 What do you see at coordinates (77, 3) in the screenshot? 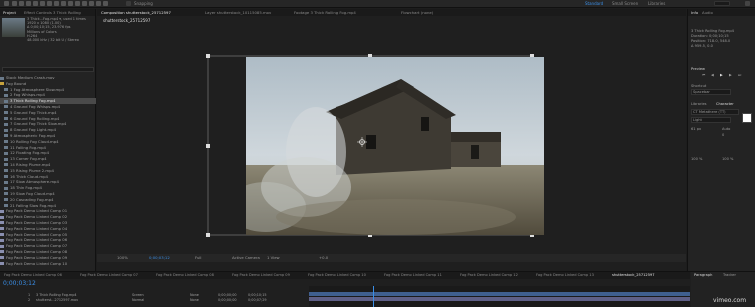
I see `brush-tool-icon` at bounding box center [77, 3].